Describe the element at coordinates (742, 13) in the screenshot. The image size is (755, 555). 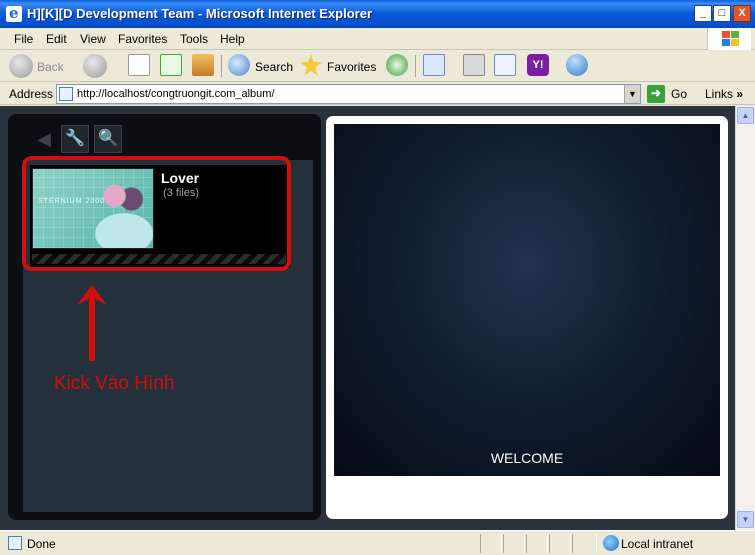
I see `close-button: X` at that location.